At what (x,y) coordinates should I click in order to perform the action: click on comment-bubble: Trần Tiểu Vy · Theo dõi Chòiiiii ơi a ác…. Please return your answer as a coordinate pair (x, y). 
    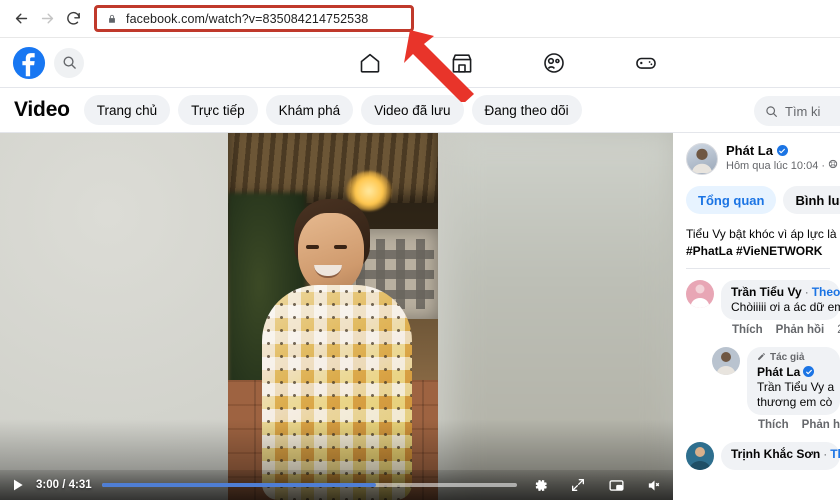
    Looking at the image, I should click on (780, 299).